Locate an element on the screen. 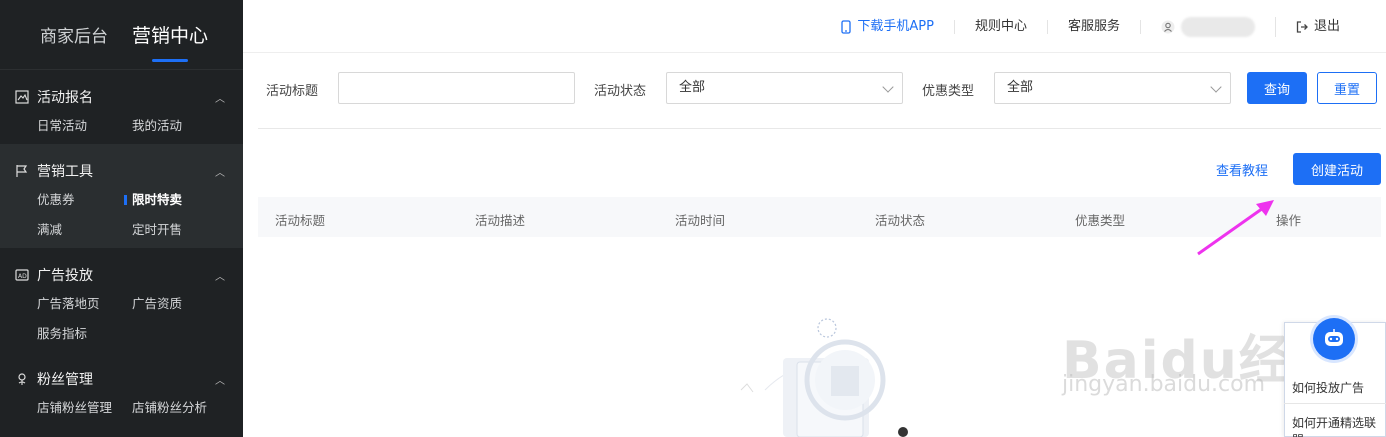  user-menu is located at coordinates (1208, 26).